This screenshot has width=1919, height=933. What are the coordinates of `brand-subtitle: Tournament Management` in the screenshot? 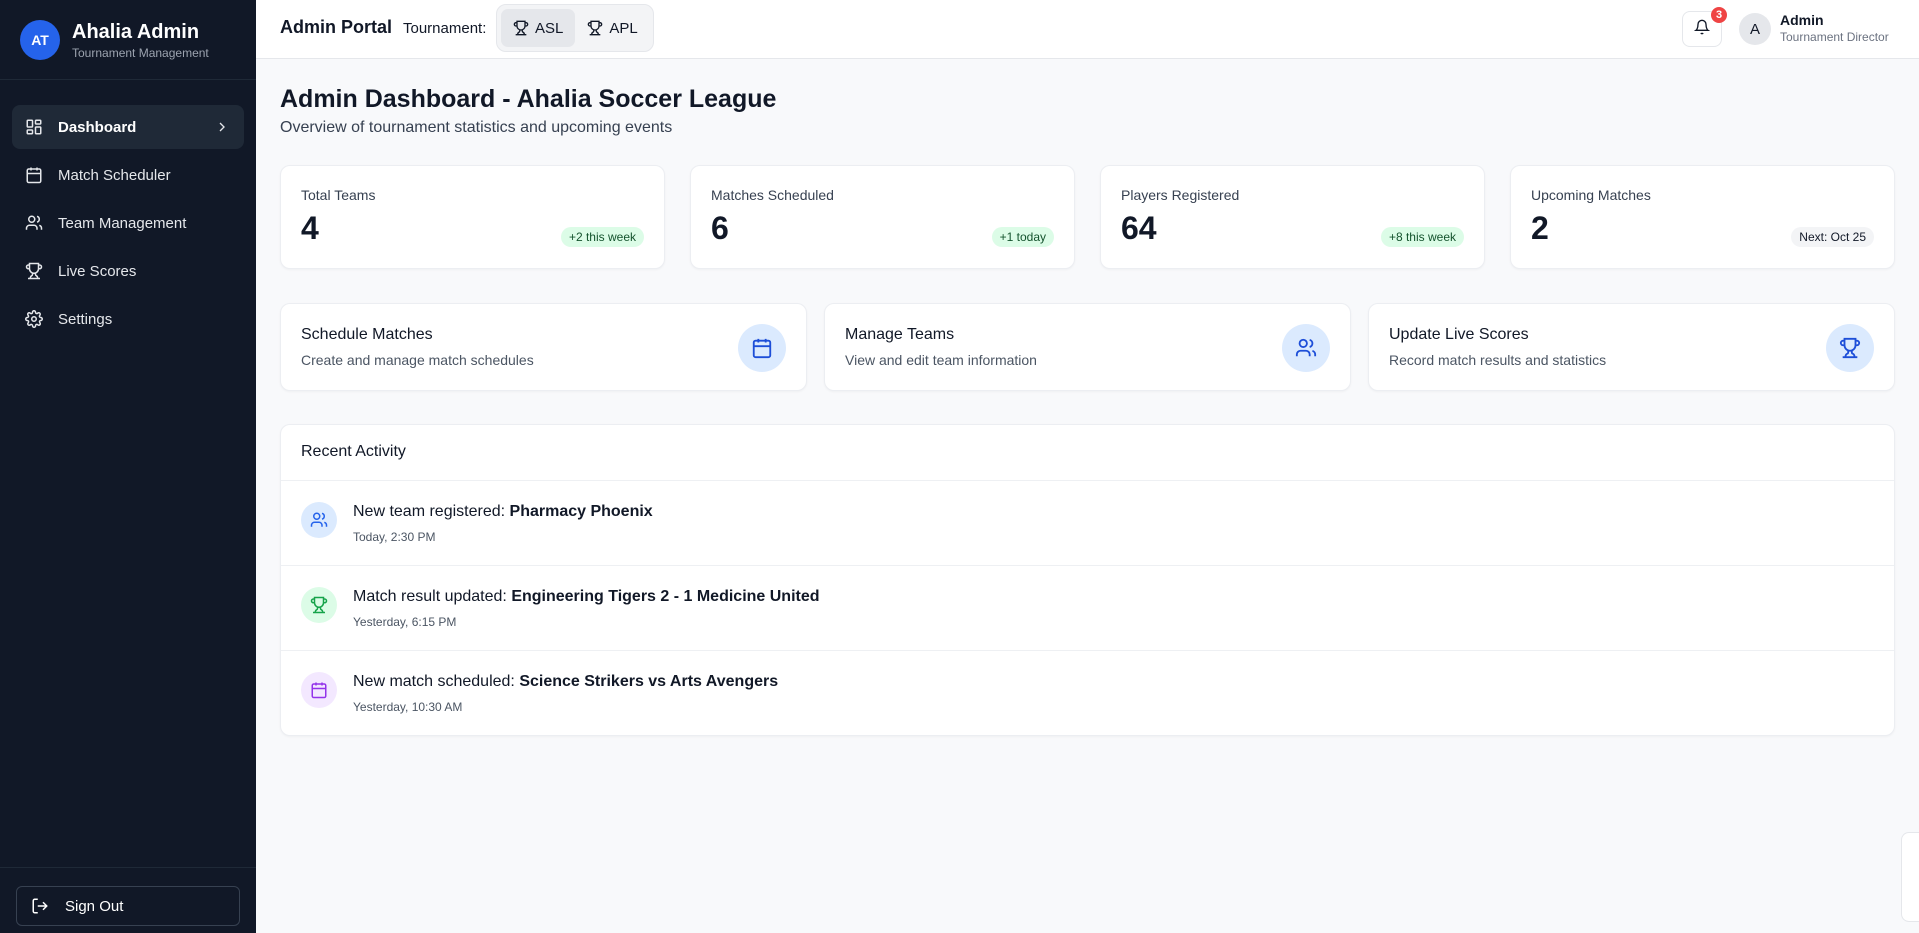 It's located at (140, 52).